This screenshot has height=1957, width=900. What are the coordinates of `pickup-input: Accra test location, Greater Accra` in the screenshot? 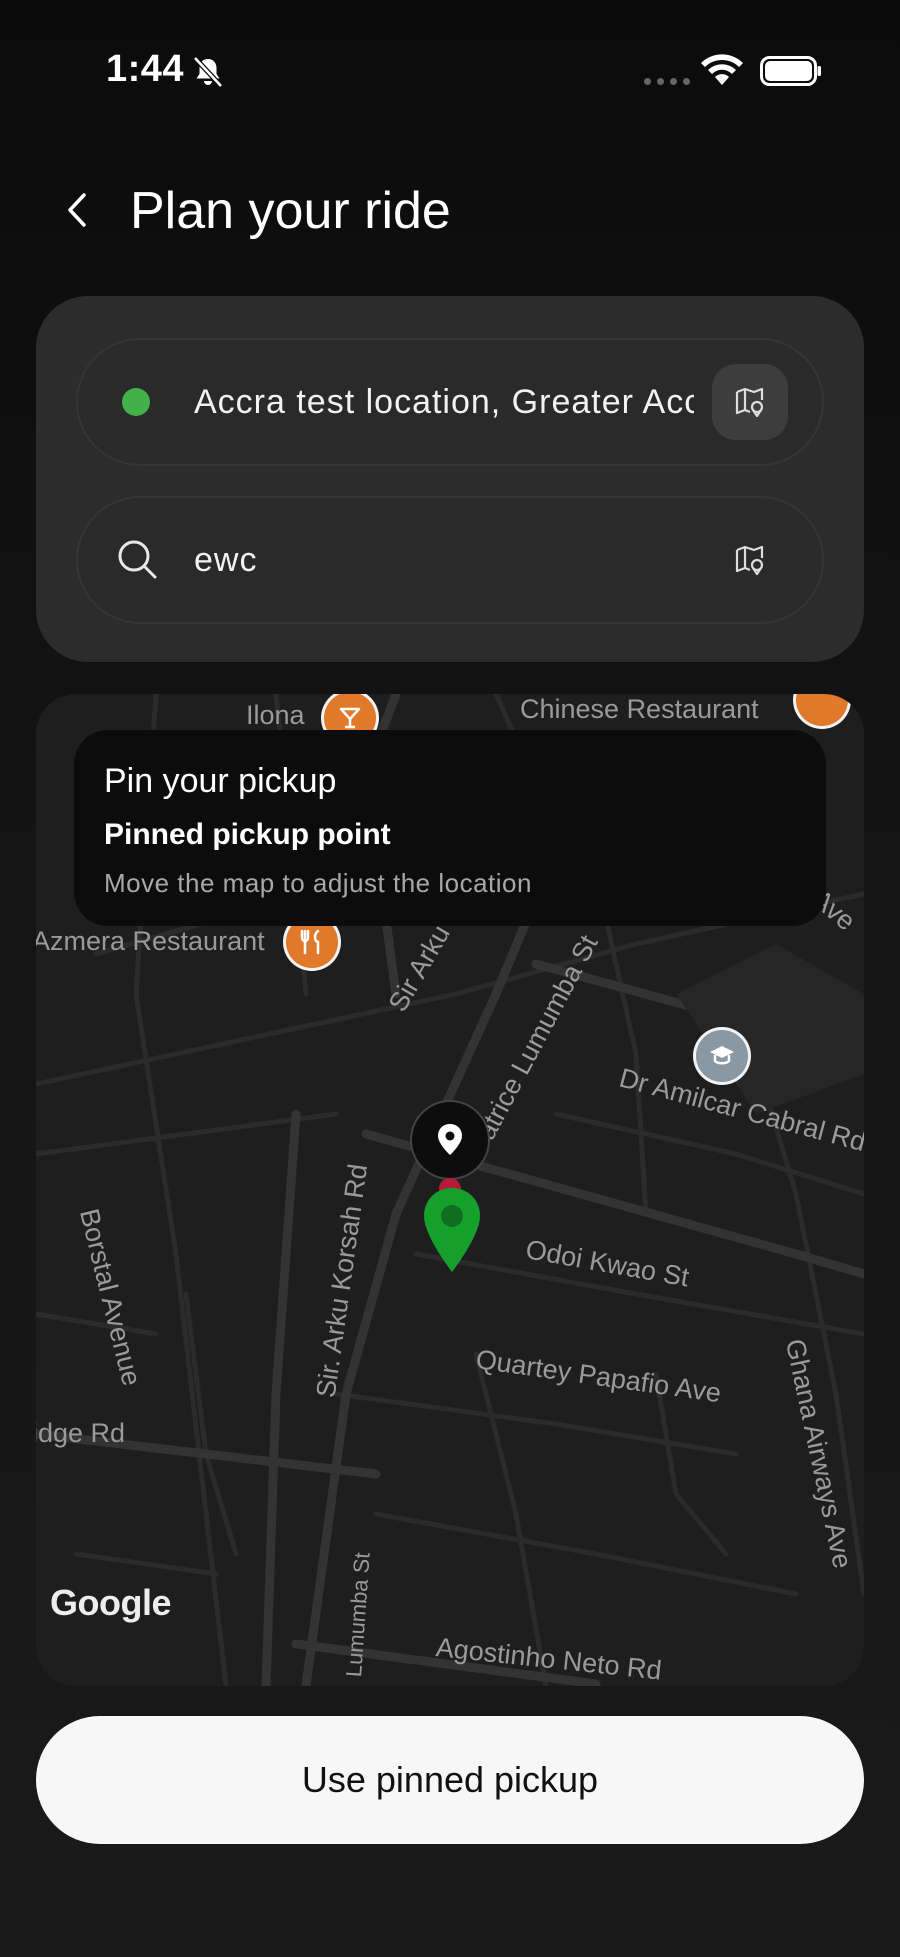 It's located at (444, 402).